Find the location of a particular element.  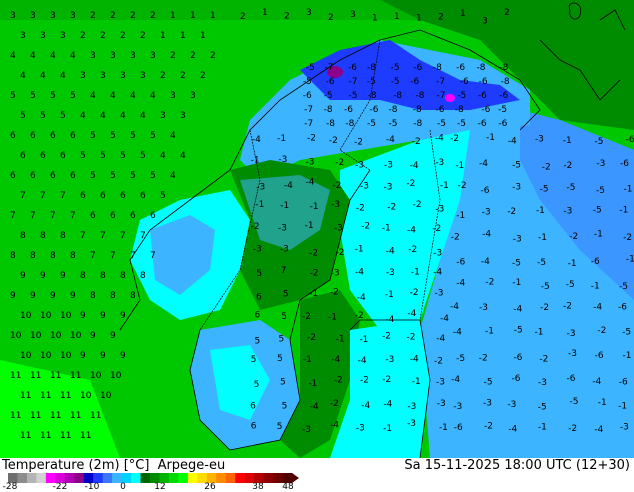

colorbar-tick-label: 0 is located at coordinates (123, 487).